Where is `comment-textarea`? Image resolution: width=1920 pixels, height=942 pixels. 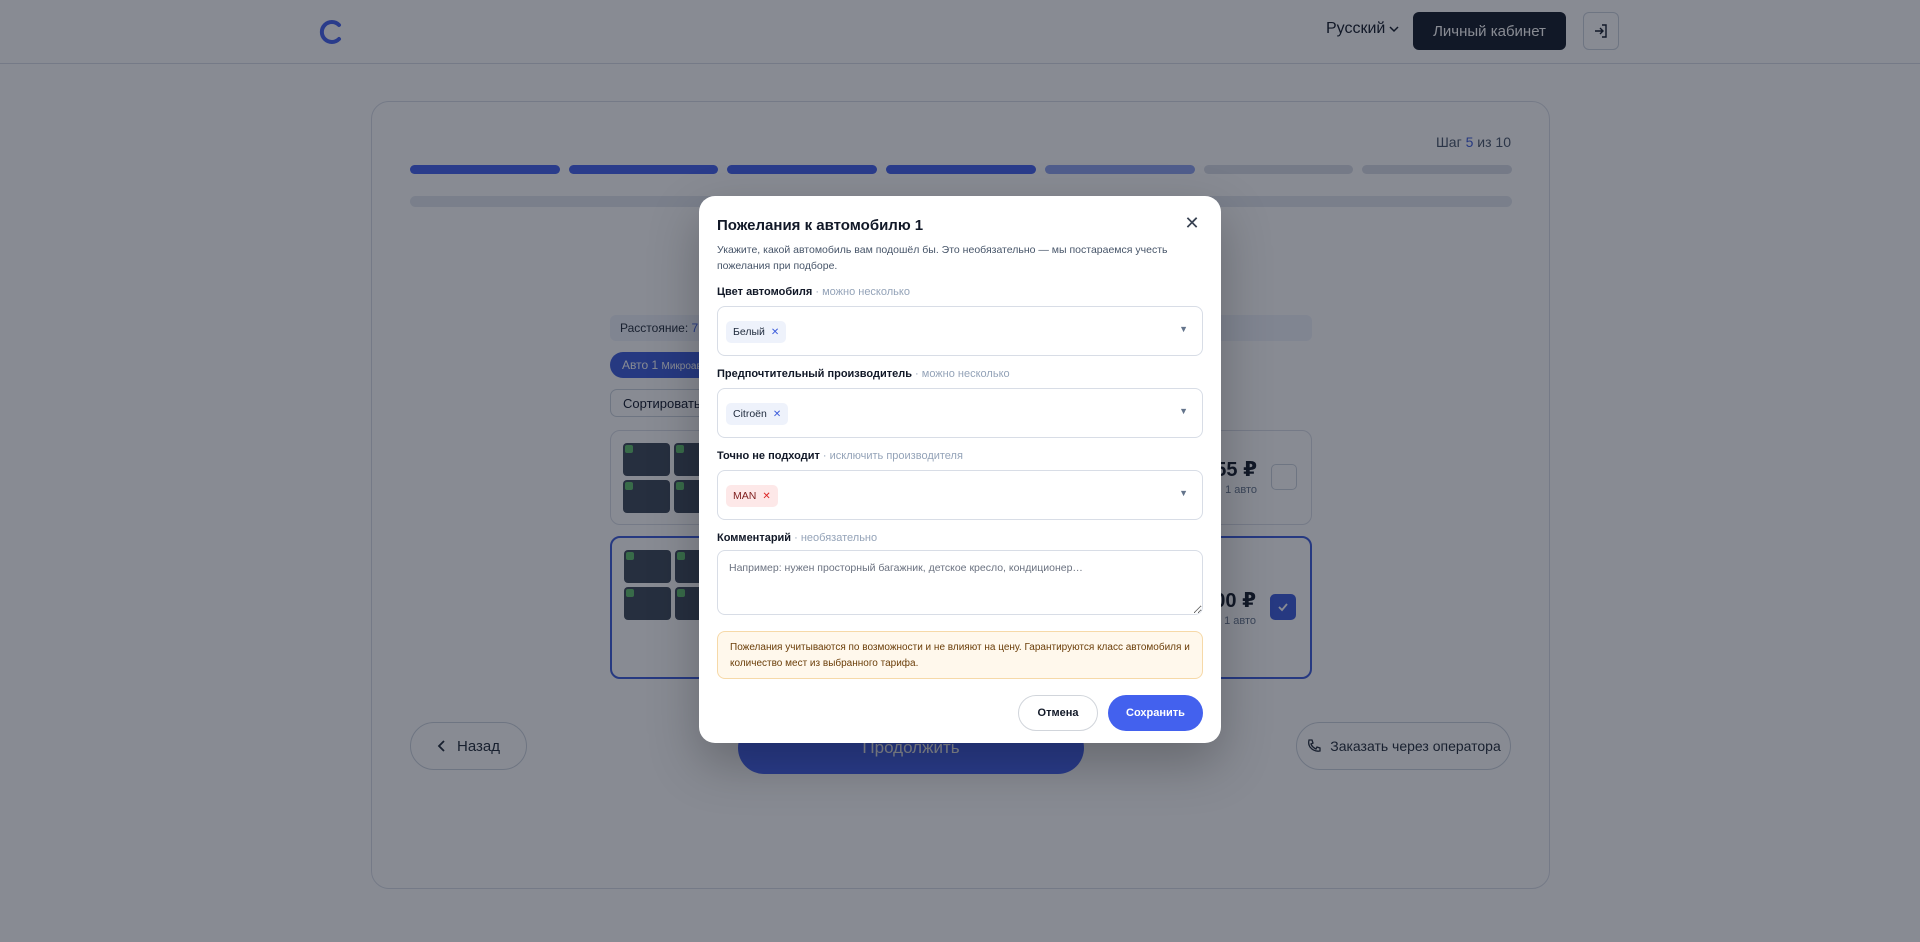 comment-textarea is located at coordinates (960, 582).